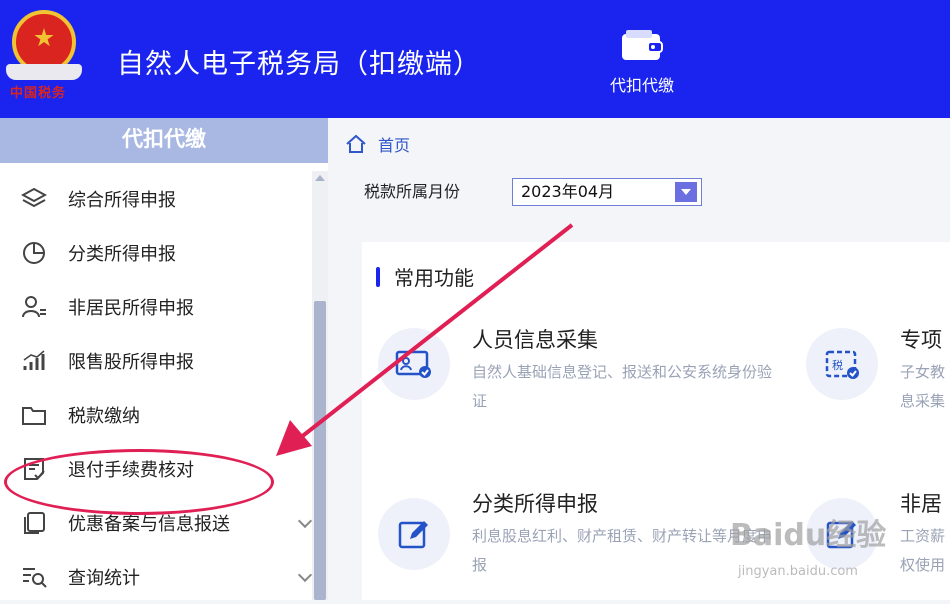  I want to click on card-special-deduction: 税 专项 子女教息采集, so click(878, 378).